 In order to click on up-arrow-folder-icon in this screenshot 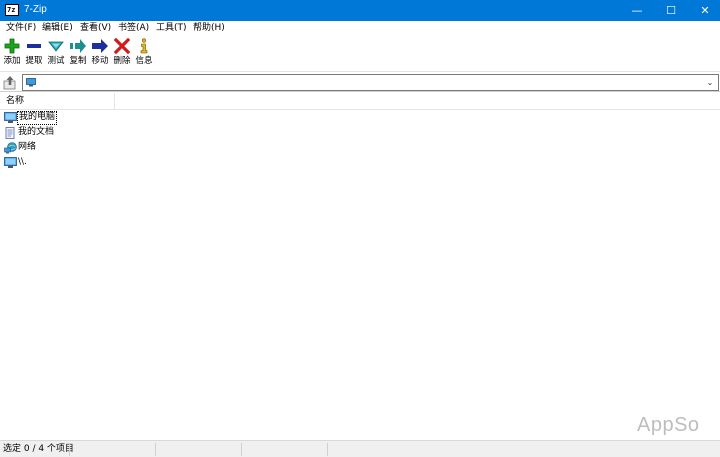, I will do `click(9, 83)`.